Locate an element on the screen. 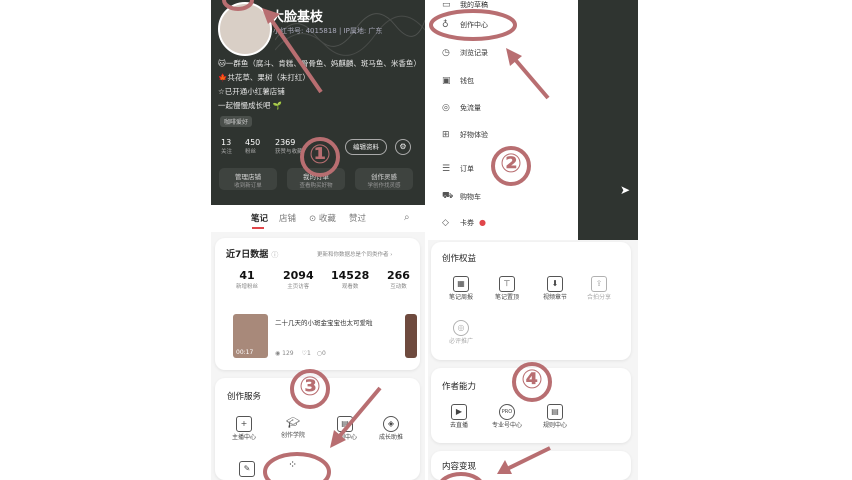 This screenshot has width=852, height=480. ability-live: ▶ 去直播 is located at coordinates (459, 416).